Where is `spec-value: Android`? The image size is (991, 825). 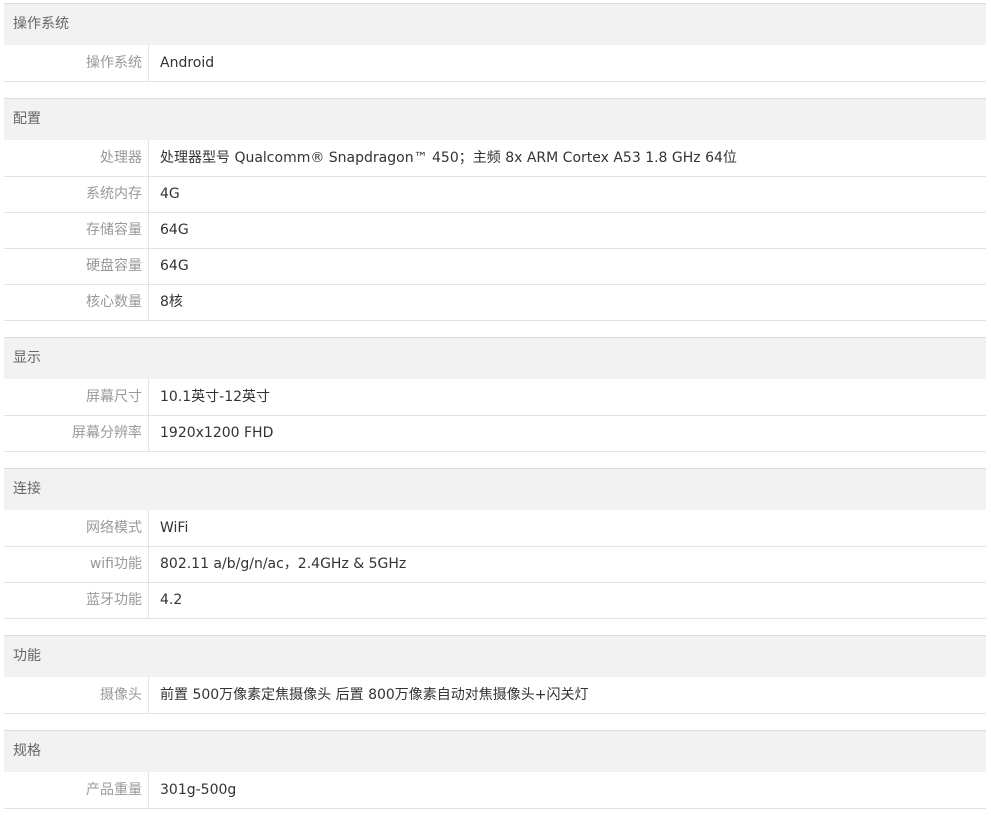 spec-value: Android is located at coordinates (187, 63).